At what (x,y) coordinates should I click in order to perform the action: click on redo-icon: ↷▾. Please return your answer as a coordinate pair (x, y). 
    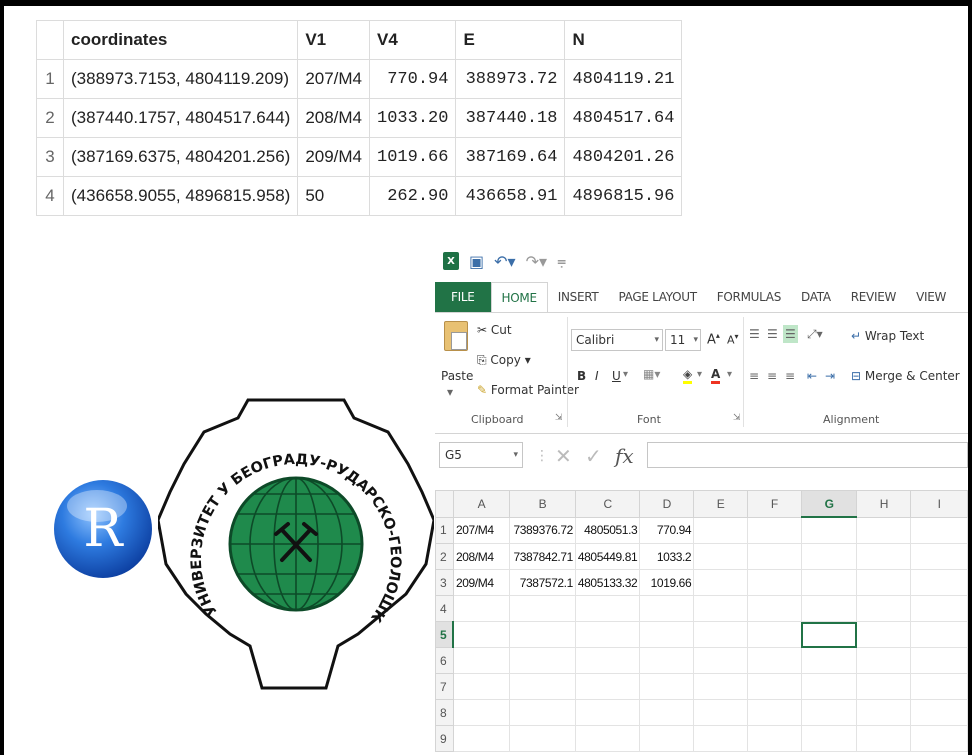
    Looking at the image, I should click on (536, 261).